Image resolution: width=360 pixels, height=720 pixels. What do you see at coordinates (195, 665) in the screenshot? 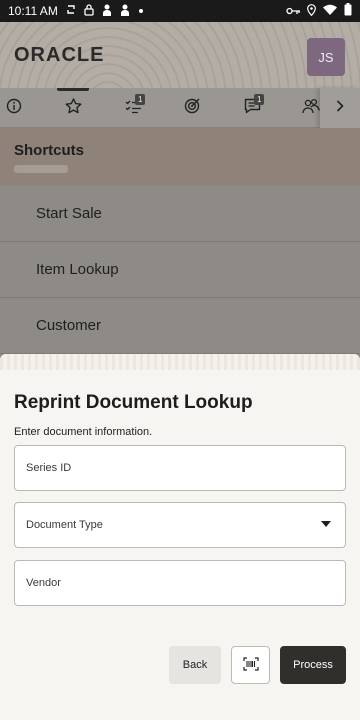
I see `back-button: Back` at bounding box center [195, 665].